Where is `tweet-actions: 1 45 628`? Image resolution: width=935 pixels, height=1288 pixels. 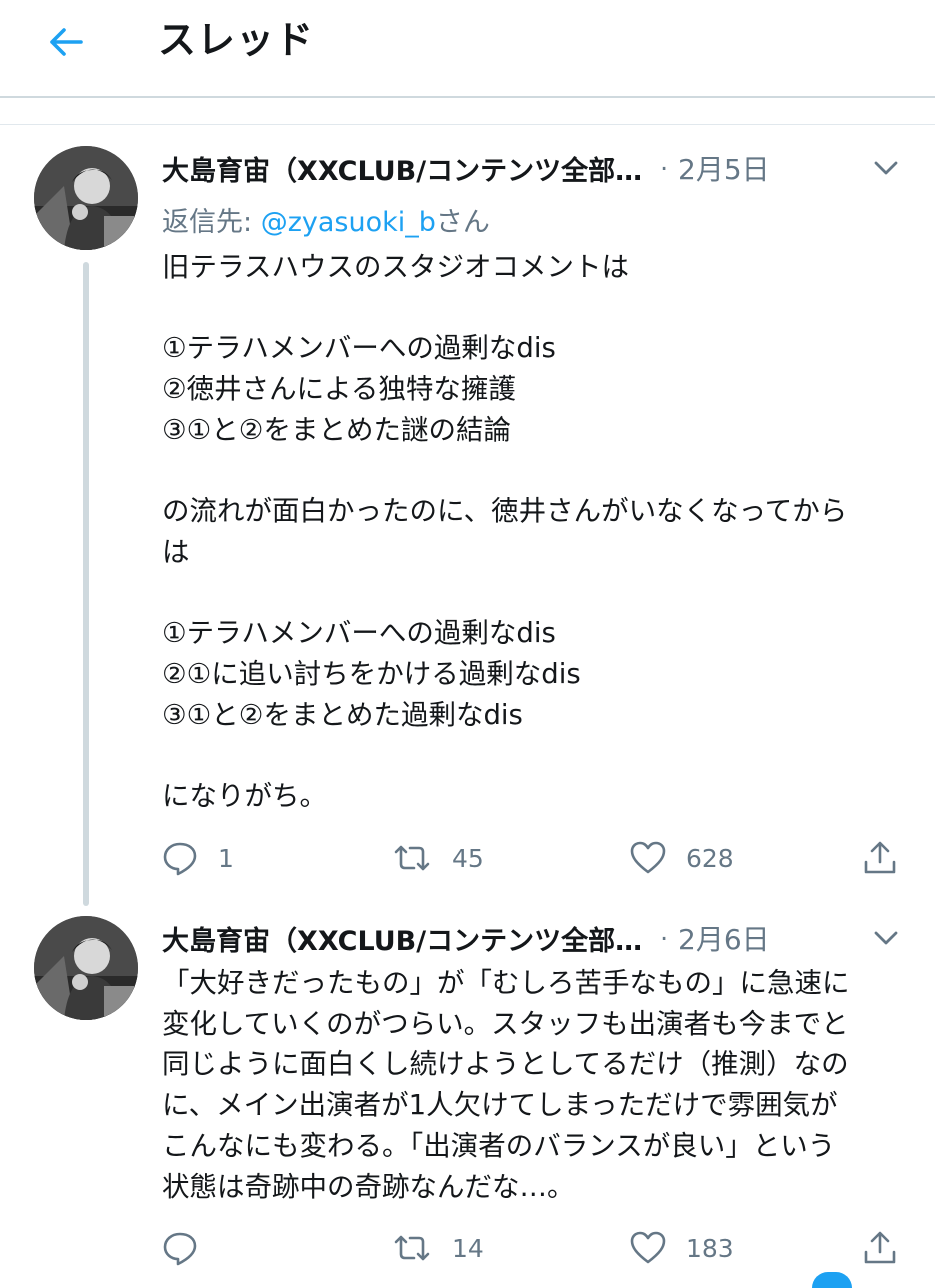 tweet-actions: 1 45 628 is located at coordinates (535, 858).